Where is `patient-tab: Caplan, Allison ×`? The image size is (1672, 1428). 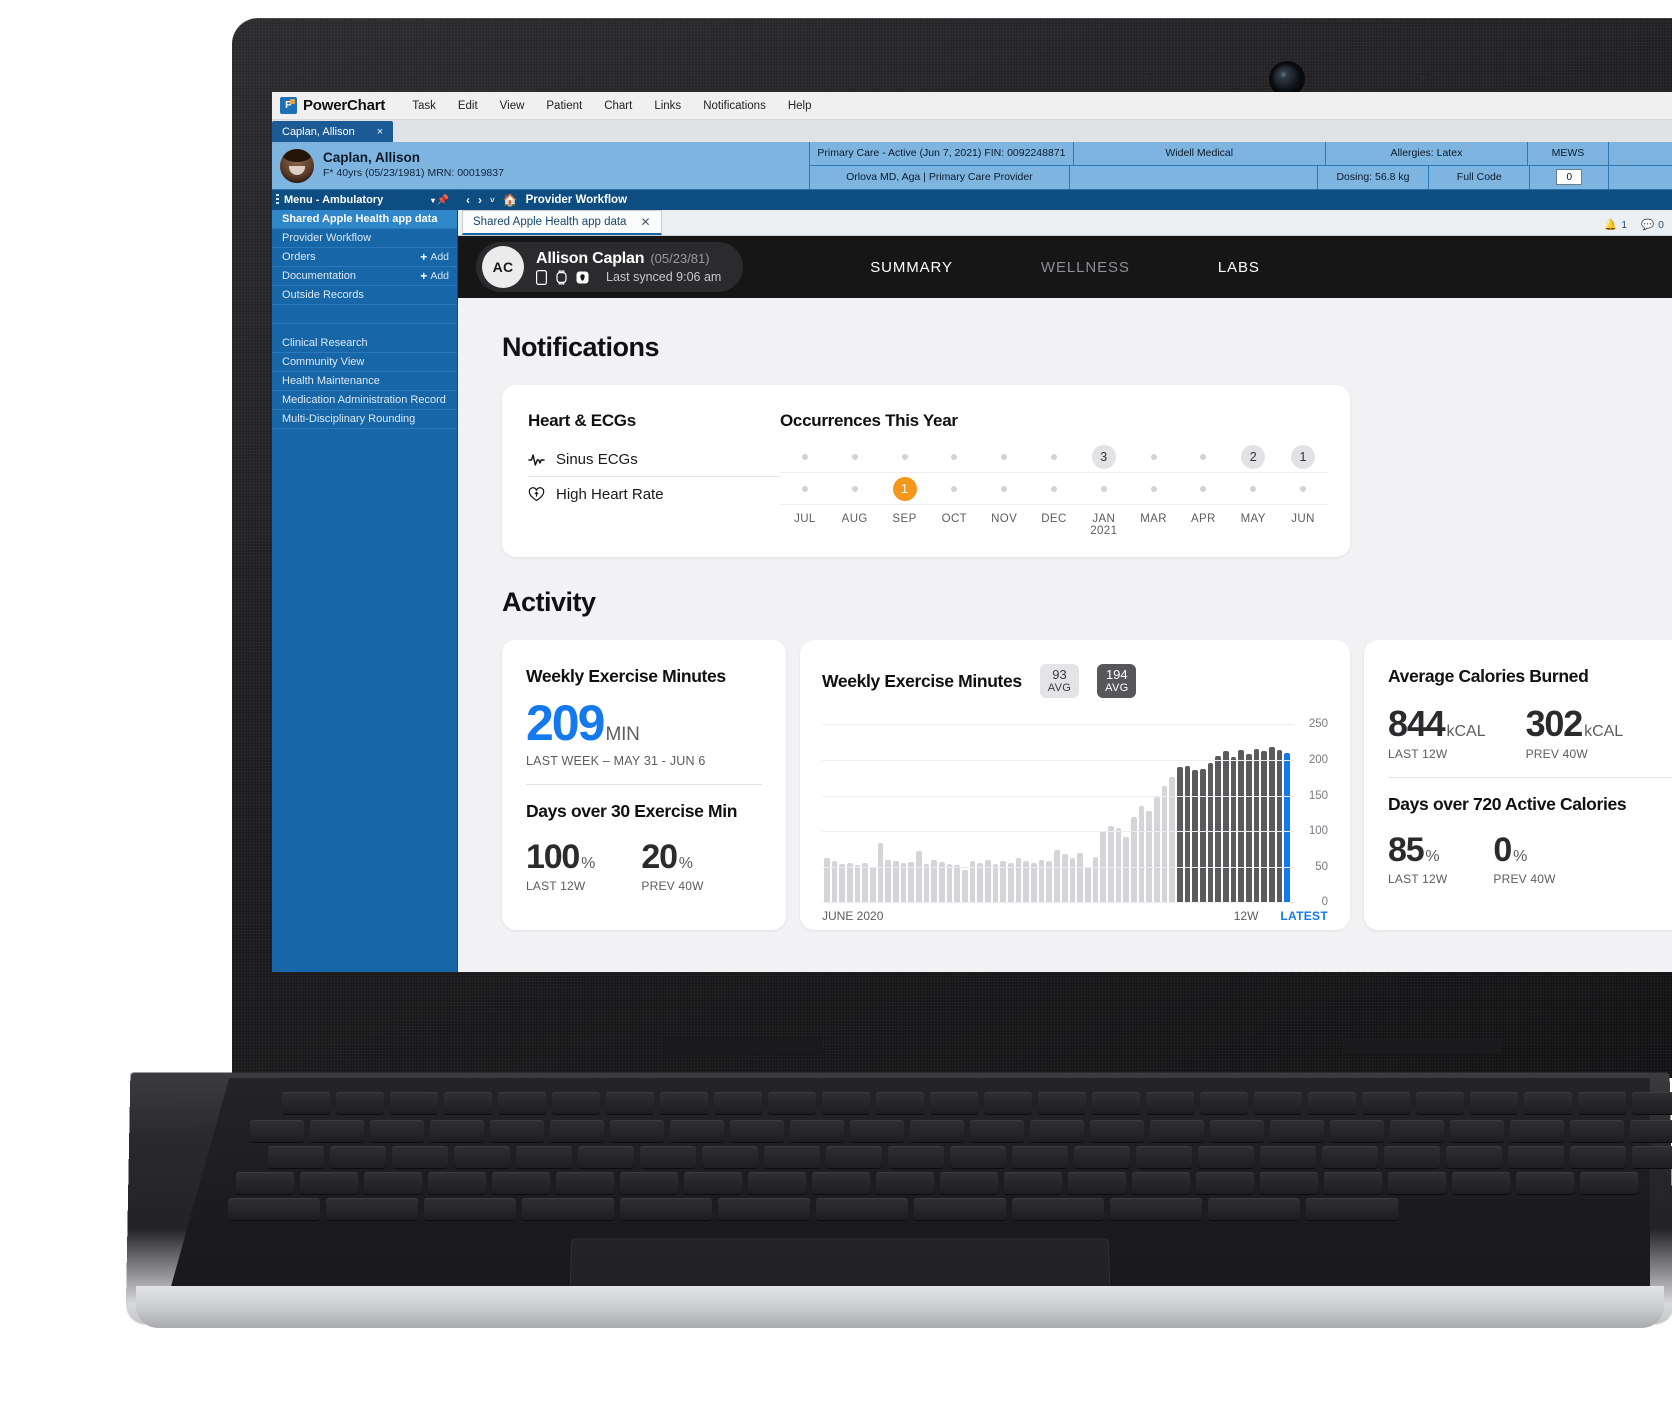
patient-tab: Caplan, Allison × is located at coordinates (333, 131).